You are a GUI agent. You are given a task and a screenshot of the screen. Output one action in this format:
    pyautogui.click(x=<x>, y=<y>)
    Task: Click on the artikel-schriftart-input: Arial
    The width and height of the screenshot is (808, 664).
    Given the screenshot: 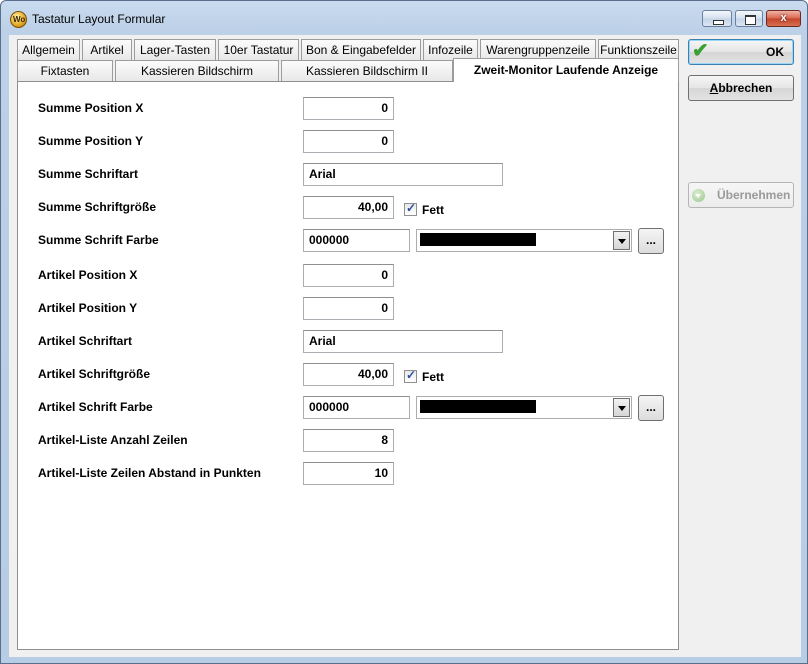 What is the action you would take?
    pyautogui.click(x=403, y=341)
    